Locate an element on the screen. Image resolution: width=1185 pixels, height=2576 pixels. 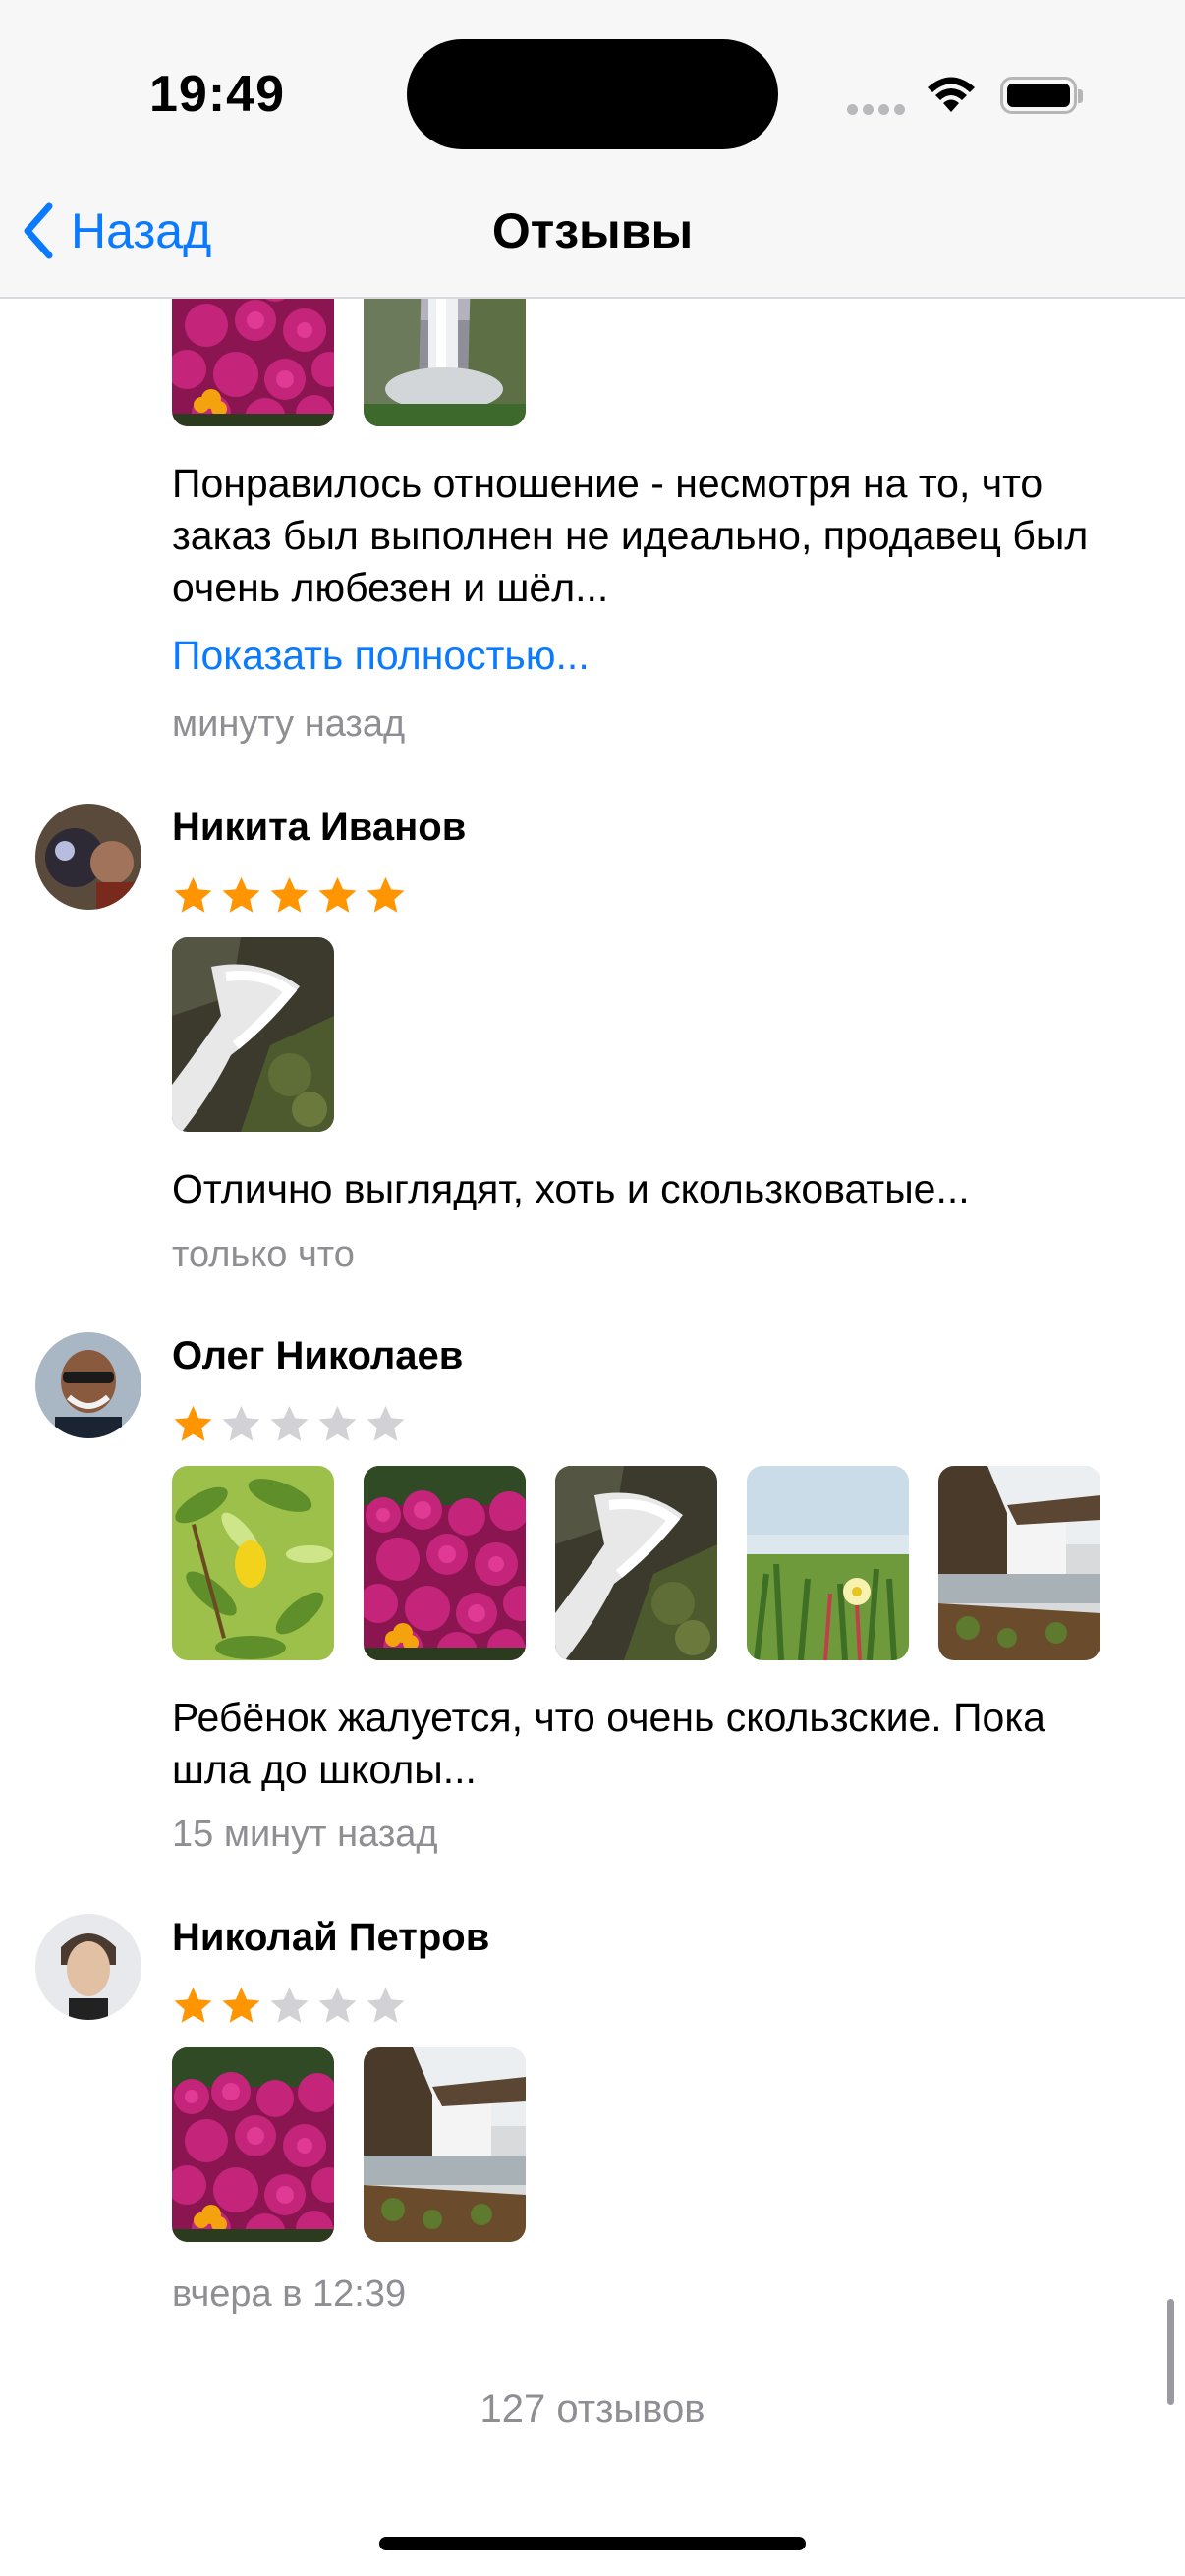
wifi-icon is located at coordinates (952, 94).